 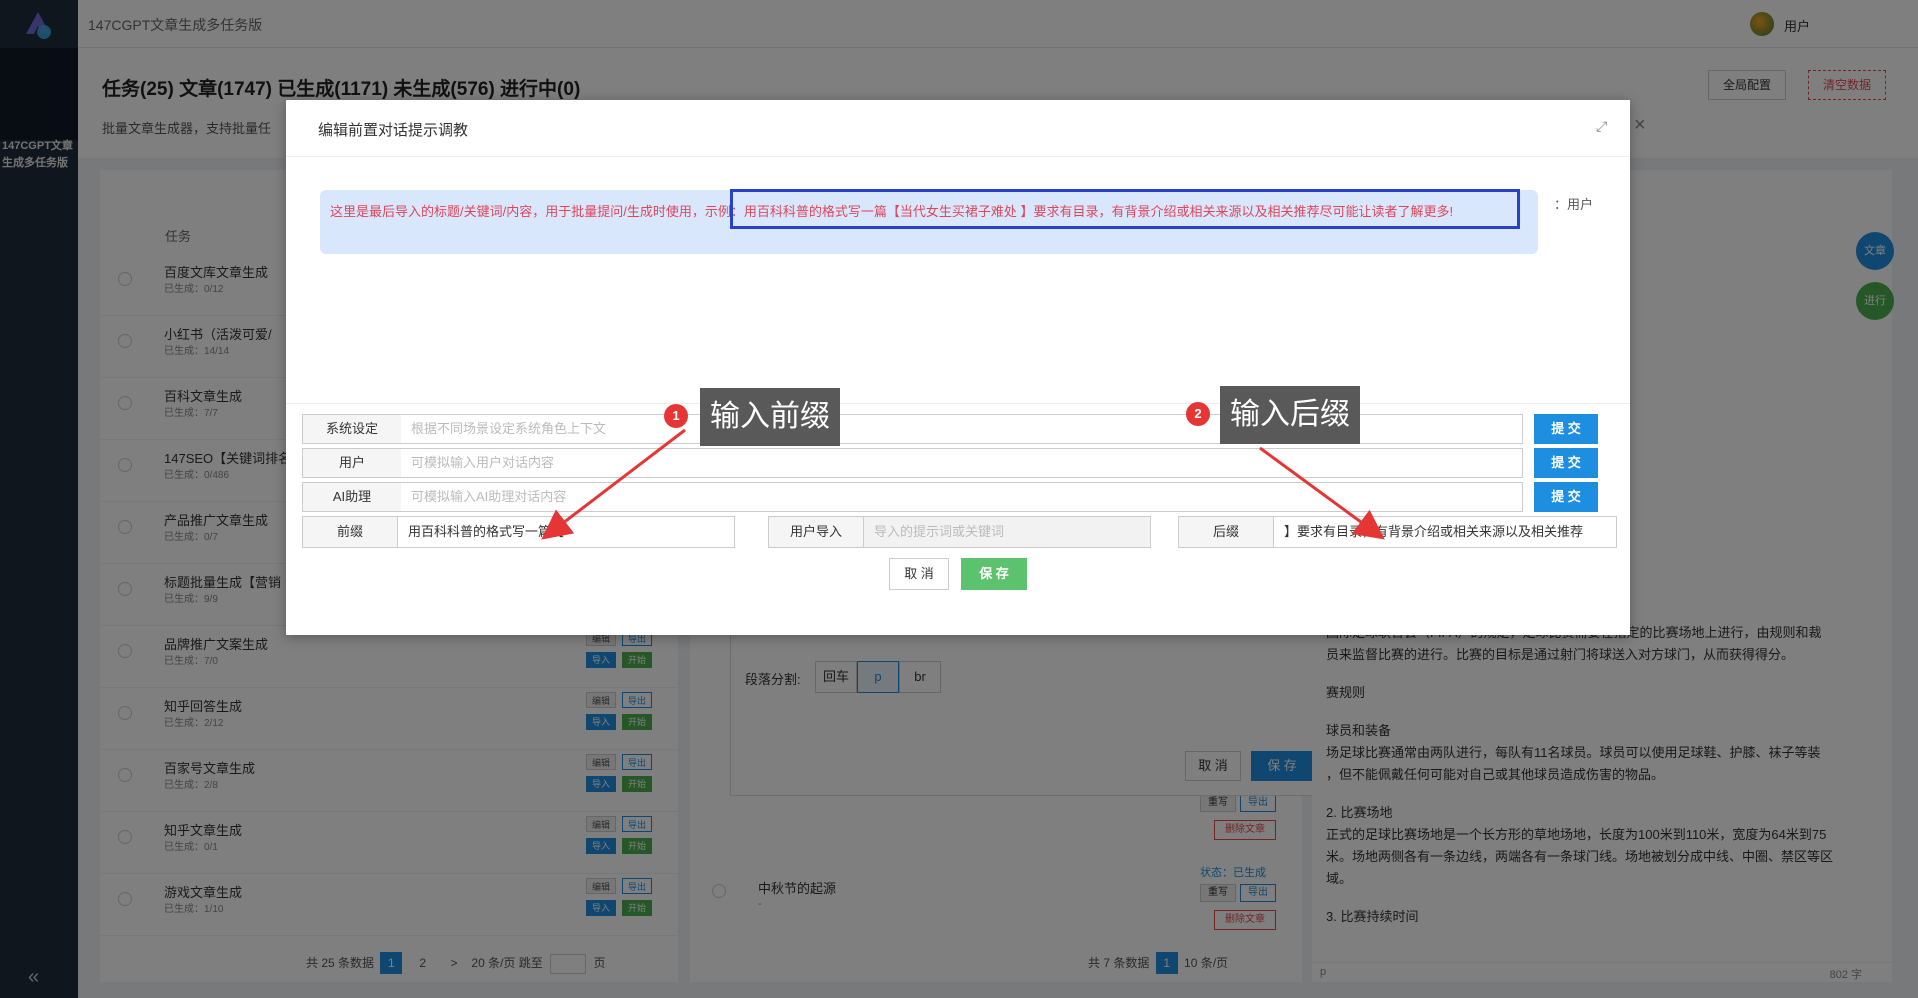 What do you see at coordinates (1566, 429) in the screenshot?
I see `system-setting-submit-button: 提 交` at bounding box center [1566, 429].